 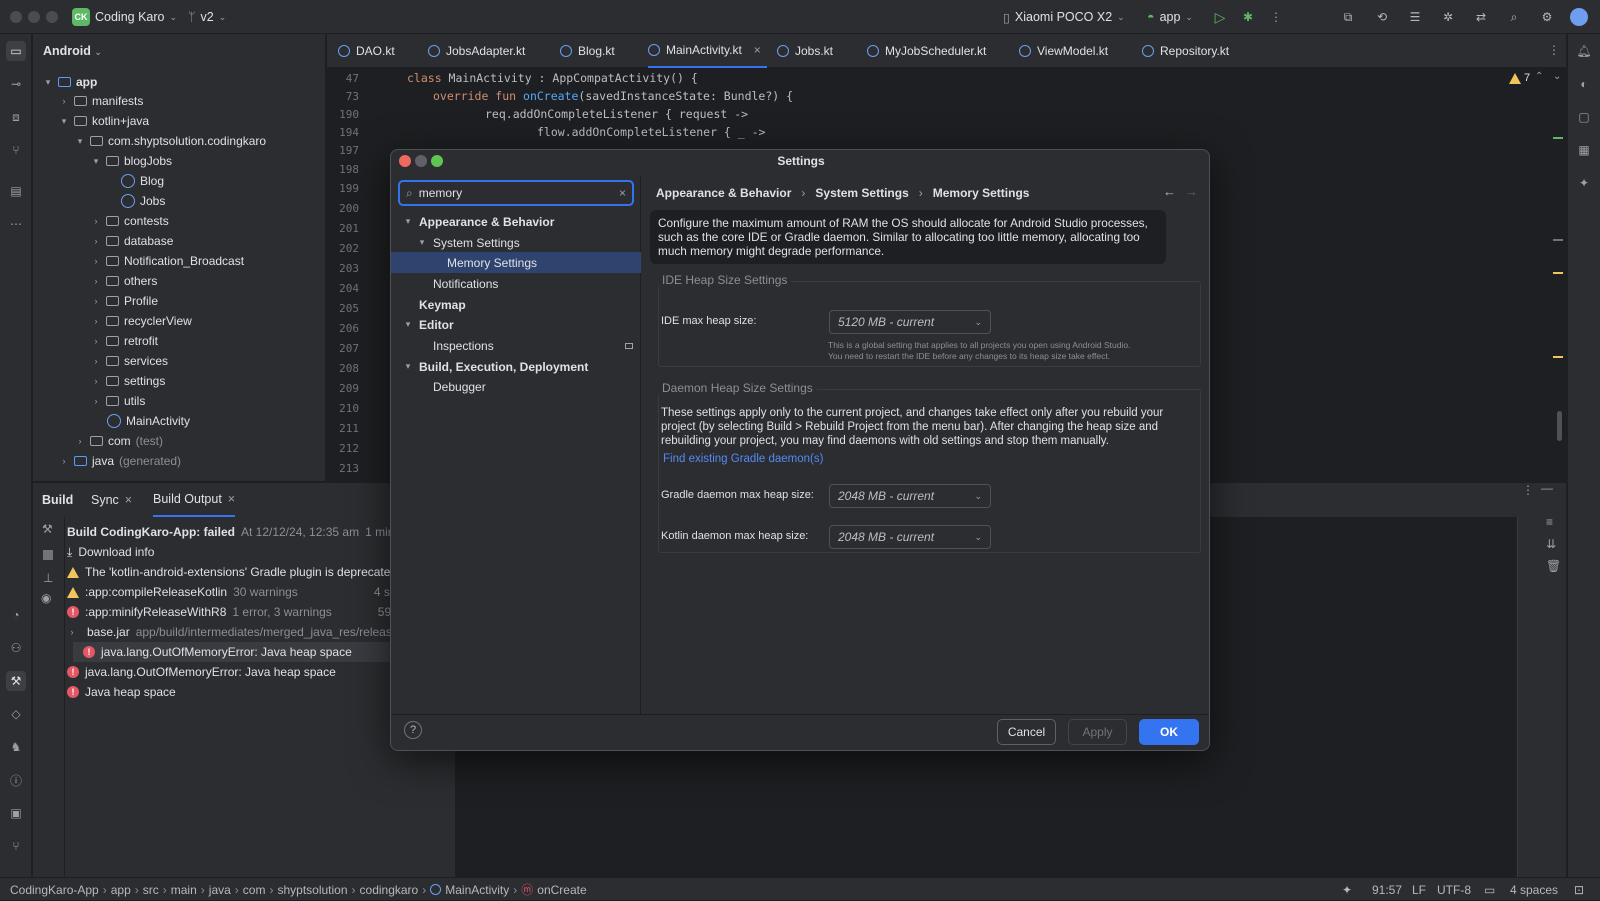 I want to click on window-minimize-button, so click(x=34, y=17).